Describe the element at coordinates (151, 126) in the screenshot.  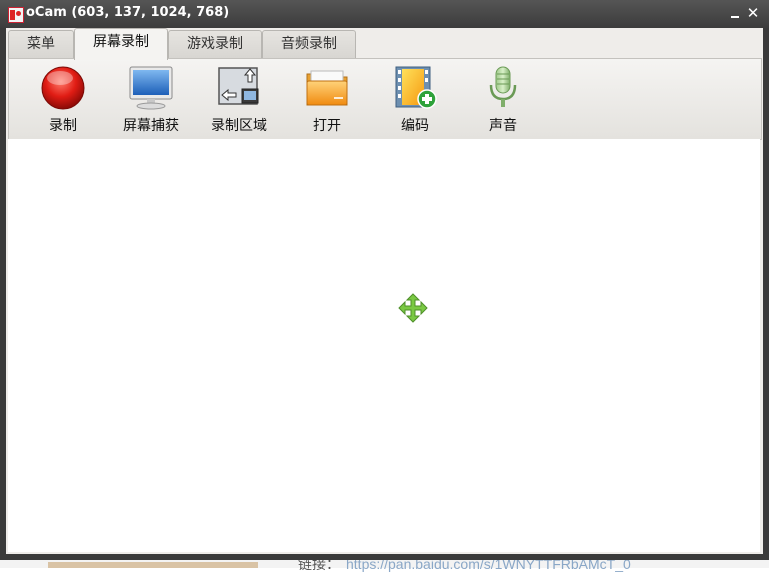
I see `screen-capture-label: 屏幕捕获` at that location.